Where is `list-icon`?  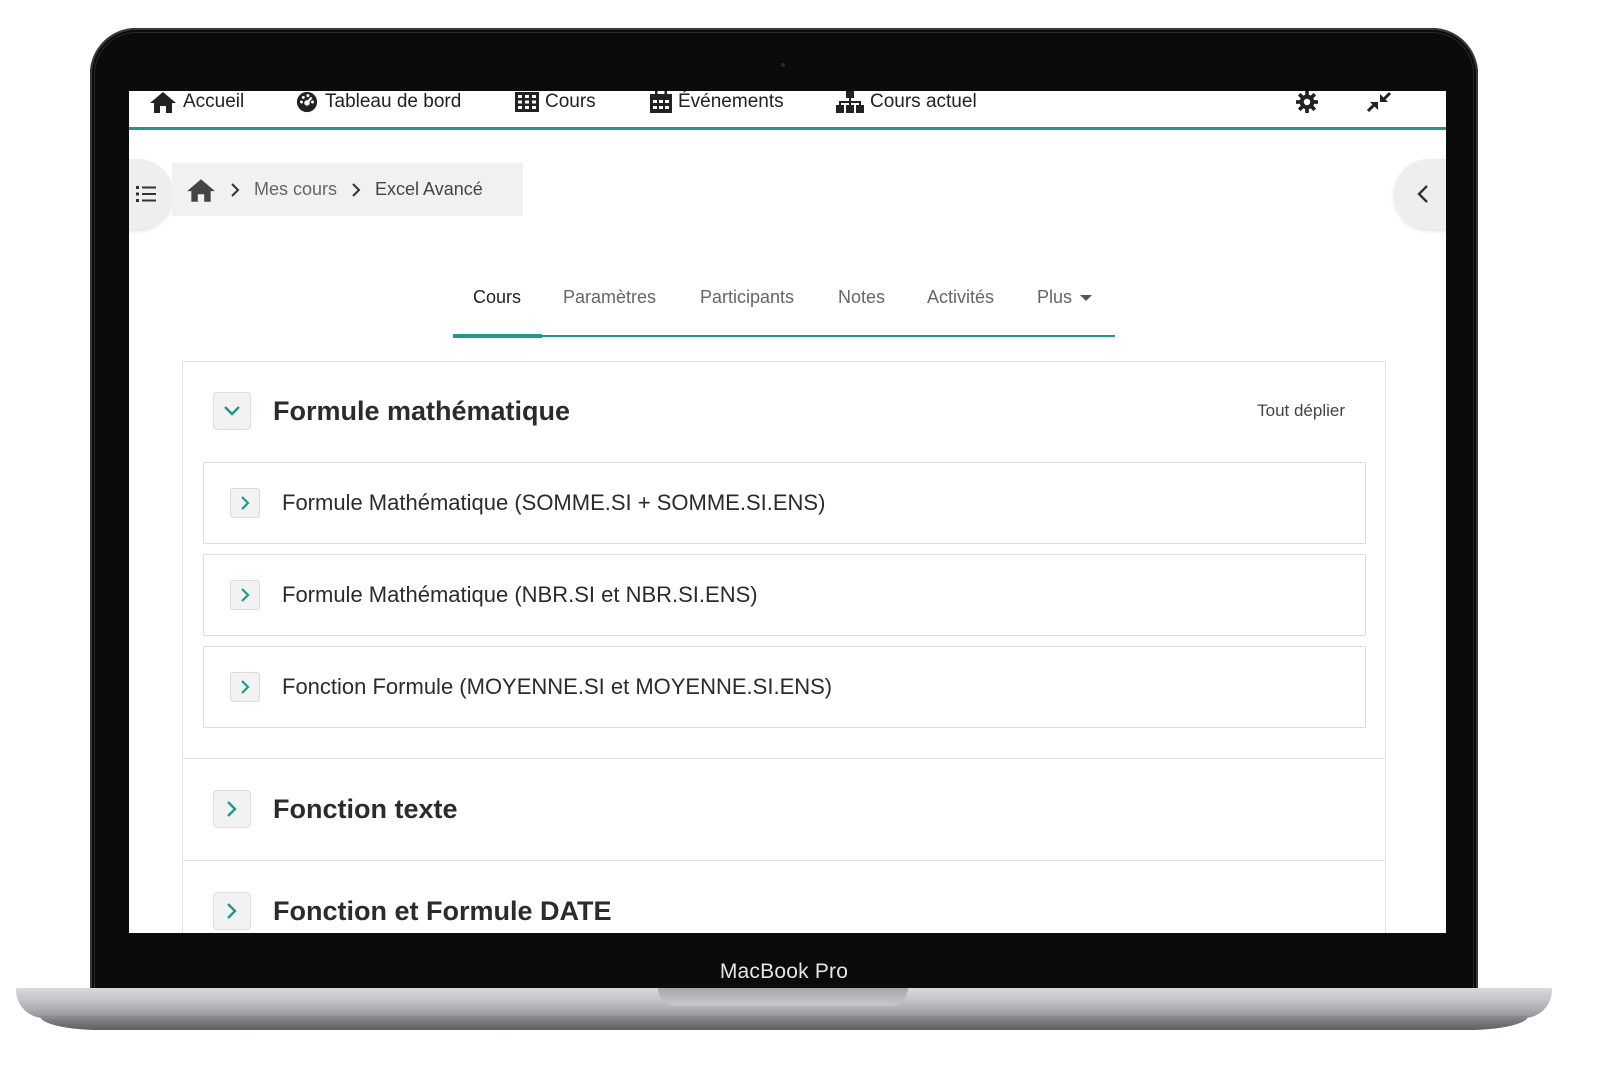 list-icon is located at coordinates (146, 194).